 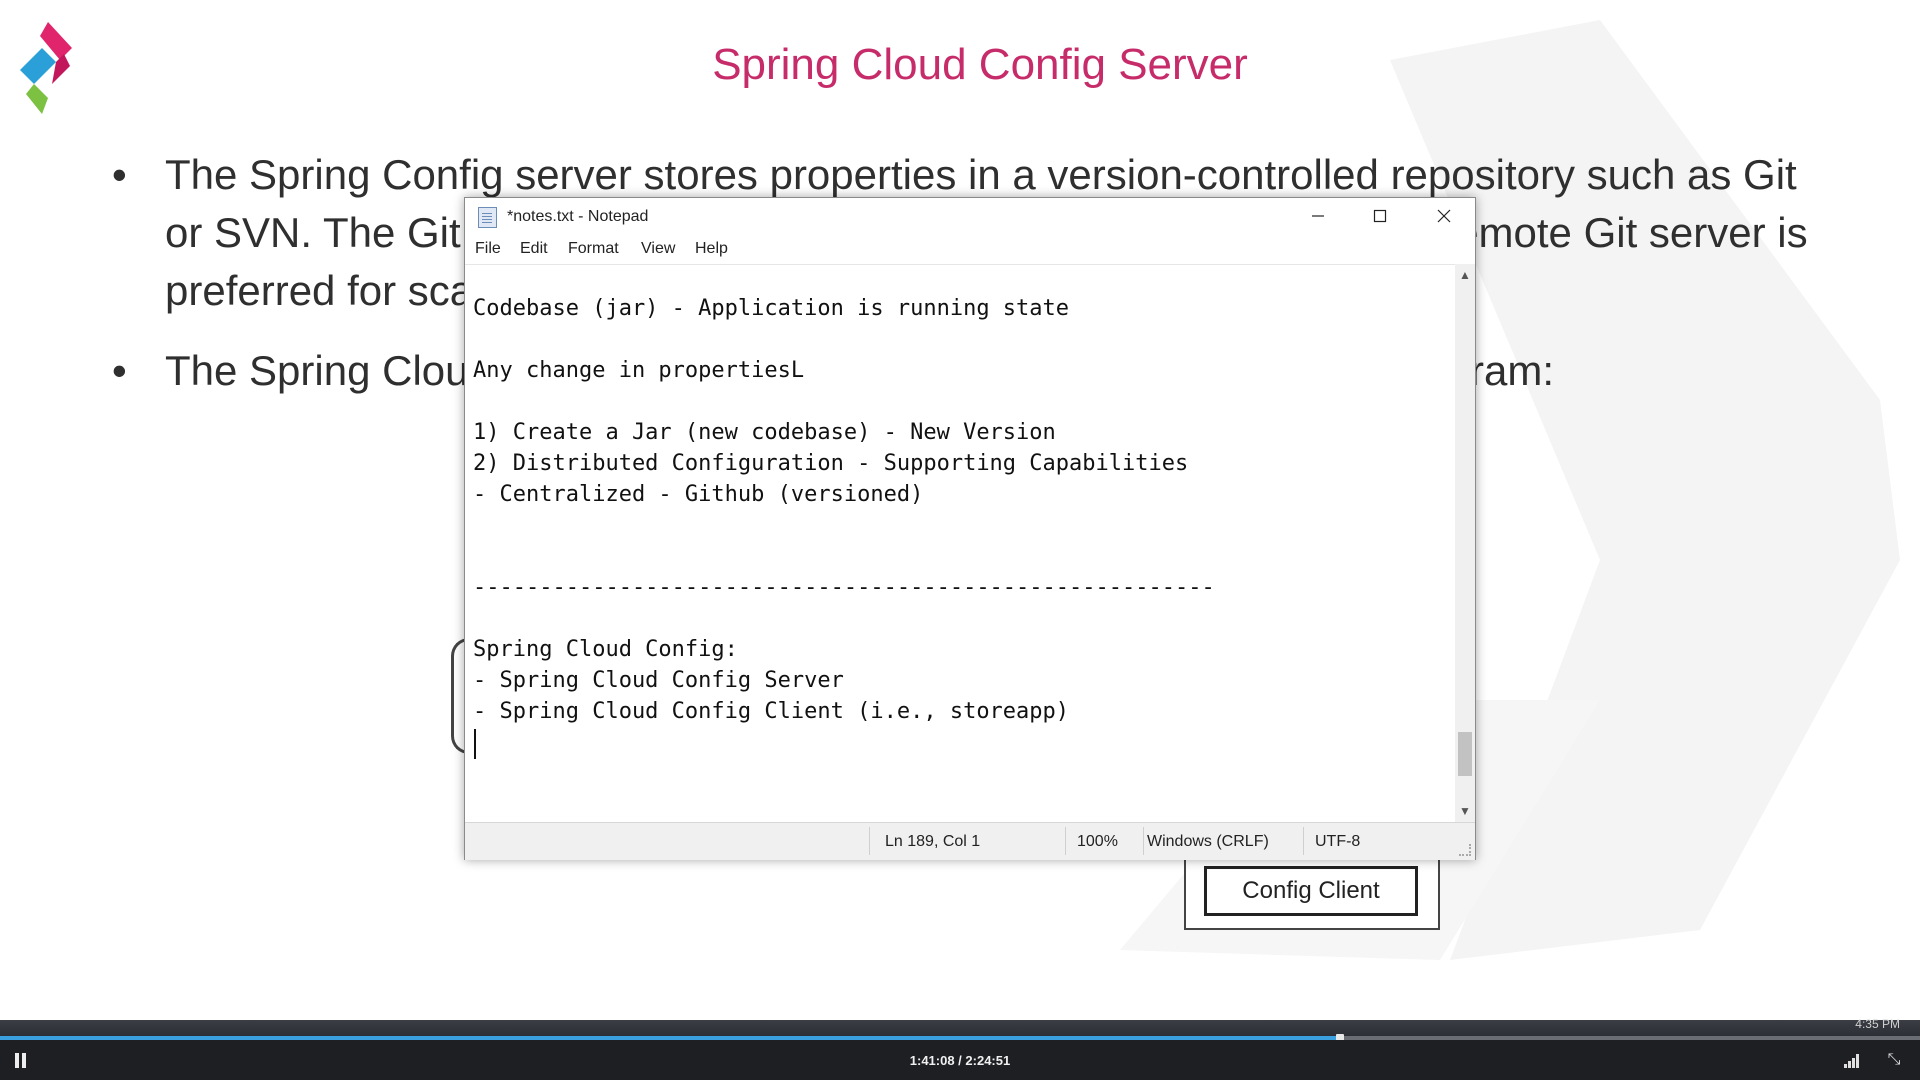 I want to click on window-title: *notes.txt - Notepad, so click(x=578, y=216).